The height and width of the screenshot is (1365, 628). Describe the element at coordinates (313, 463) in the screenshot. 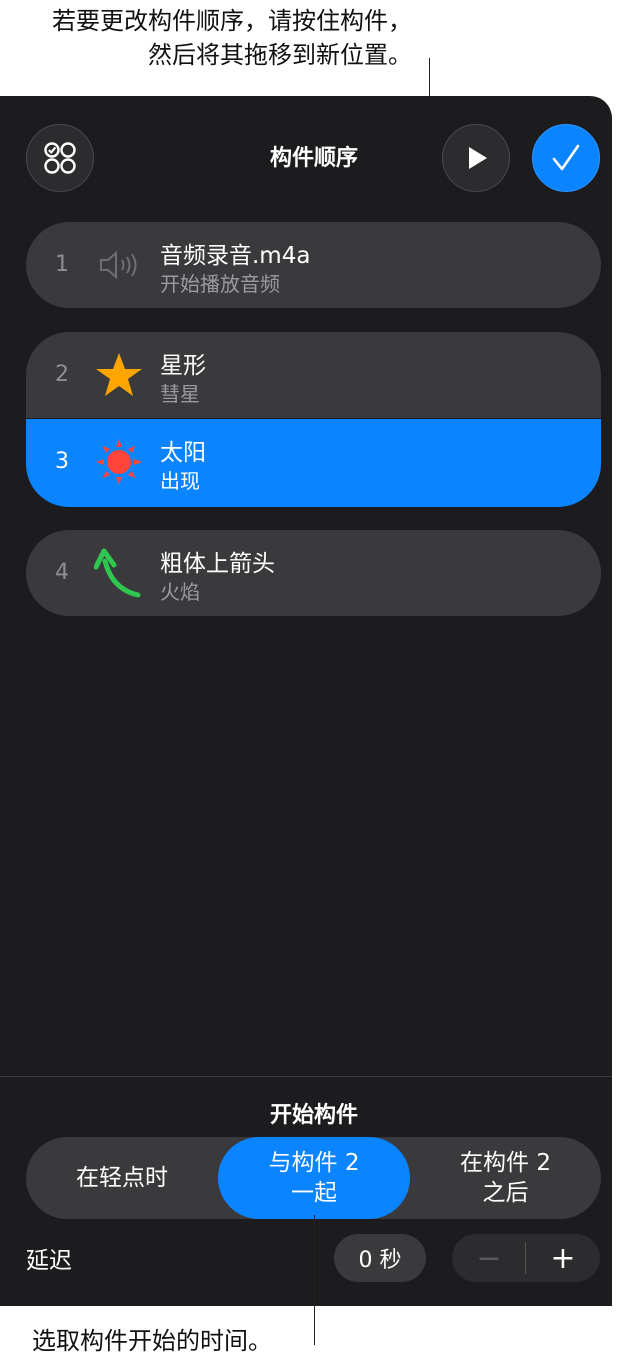

I see `build-row-3: 3 太阳 出现` at that location.